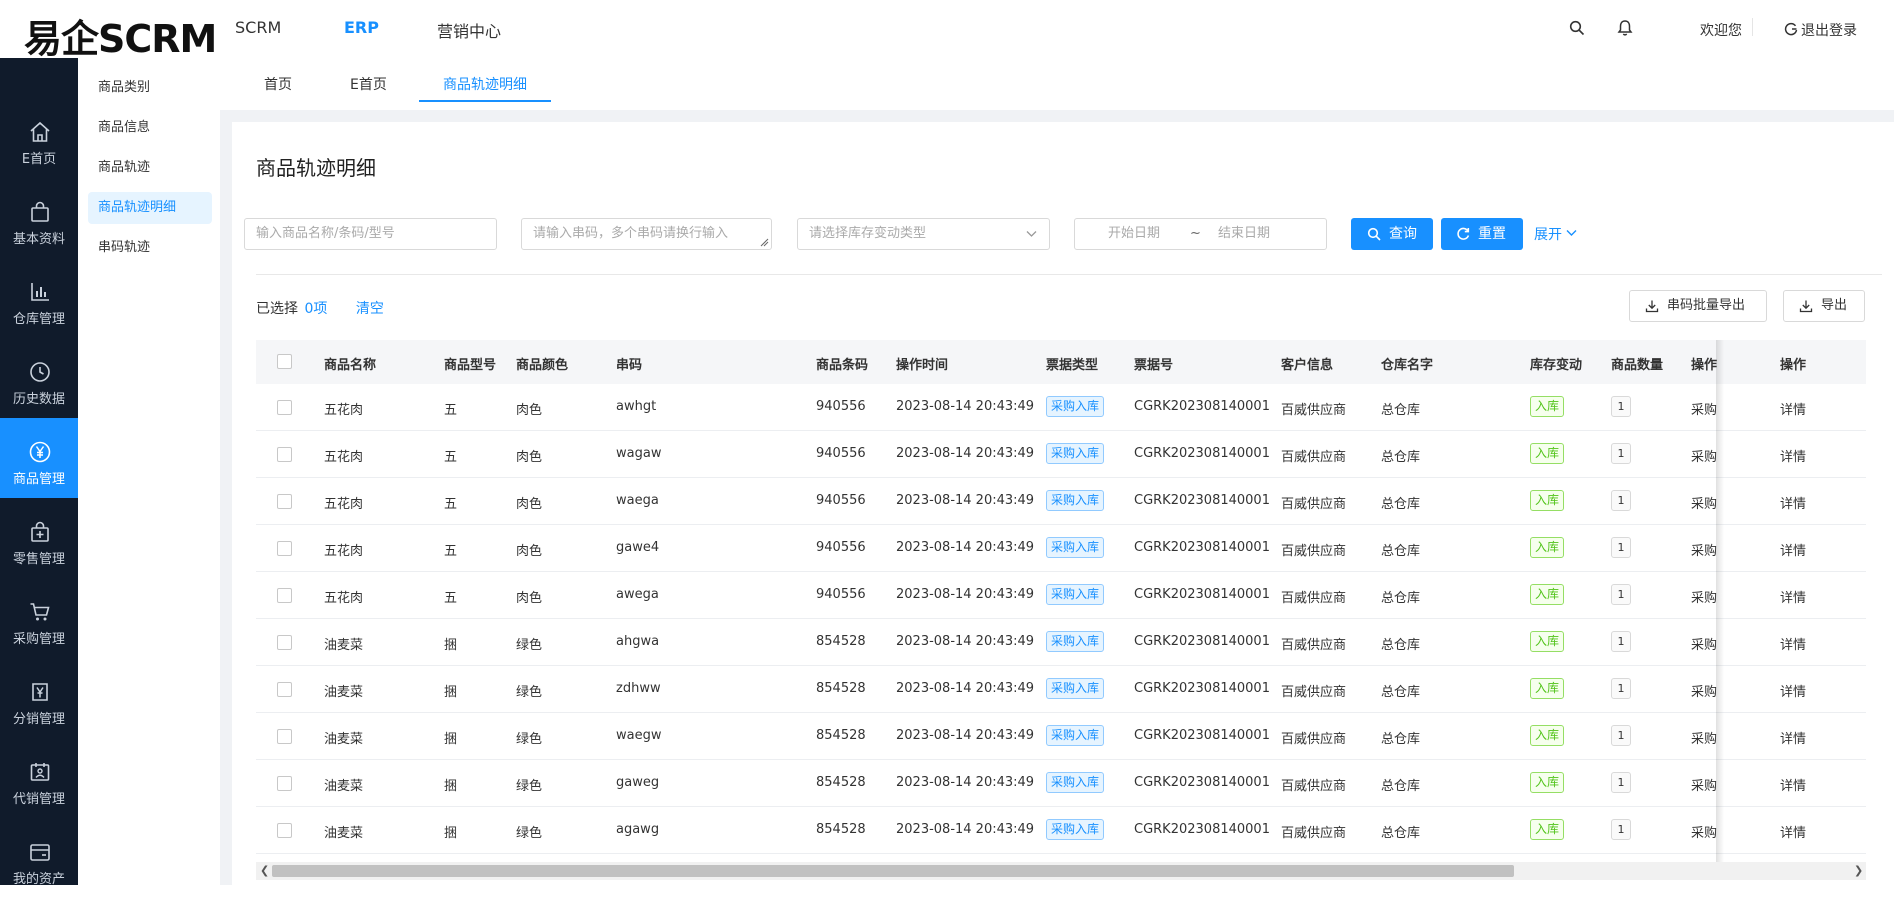  Describe the element at coordinates (258, 27) in the screenshot. I see `topnav-scrm: SCRM` at that location.